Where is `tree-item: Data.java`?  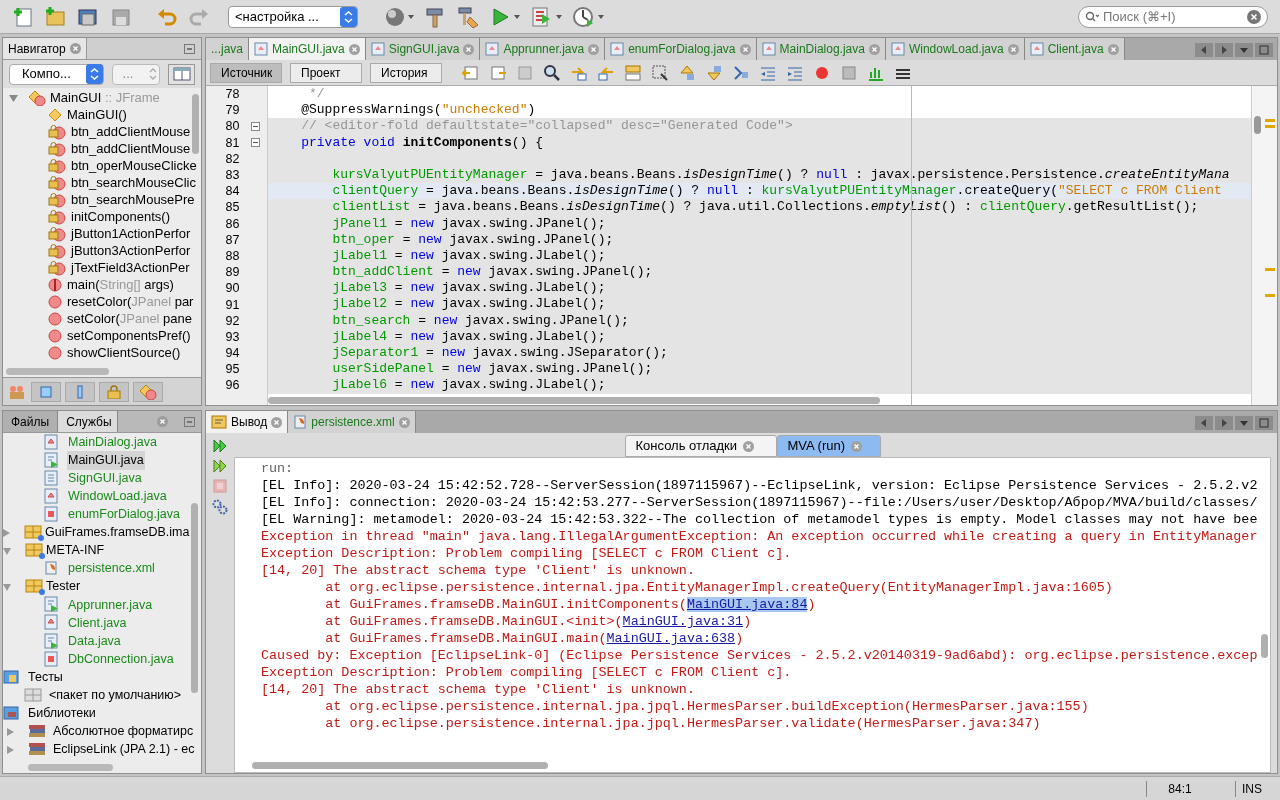
tree-item: Data.java is located at coordinates (94, 641).